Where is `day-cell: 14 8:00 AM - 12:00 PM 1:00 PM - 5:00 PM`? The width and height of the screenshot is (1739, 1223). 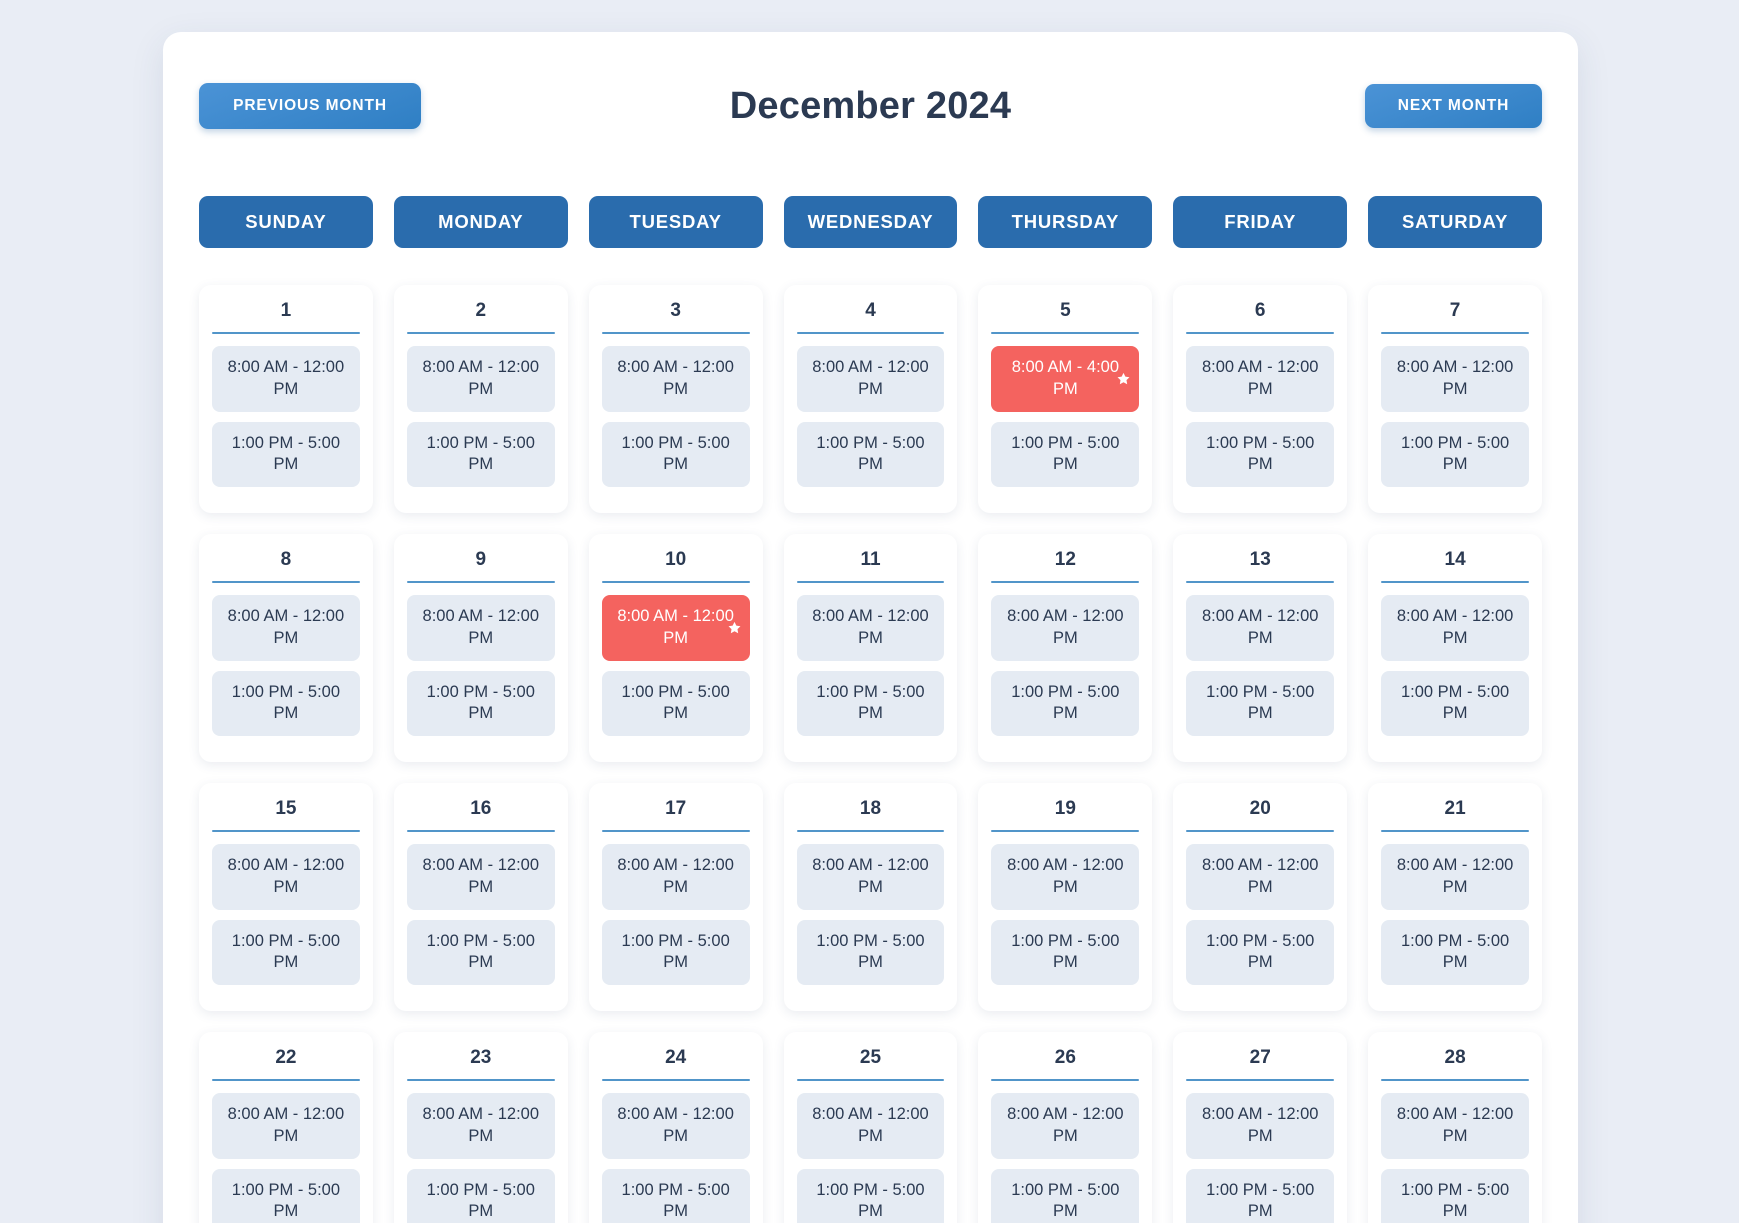
day-cell: 14 8:00 AM - 12:00 PM 1:00 PM - 5:00 PM is located at coordinates (1455, 648).